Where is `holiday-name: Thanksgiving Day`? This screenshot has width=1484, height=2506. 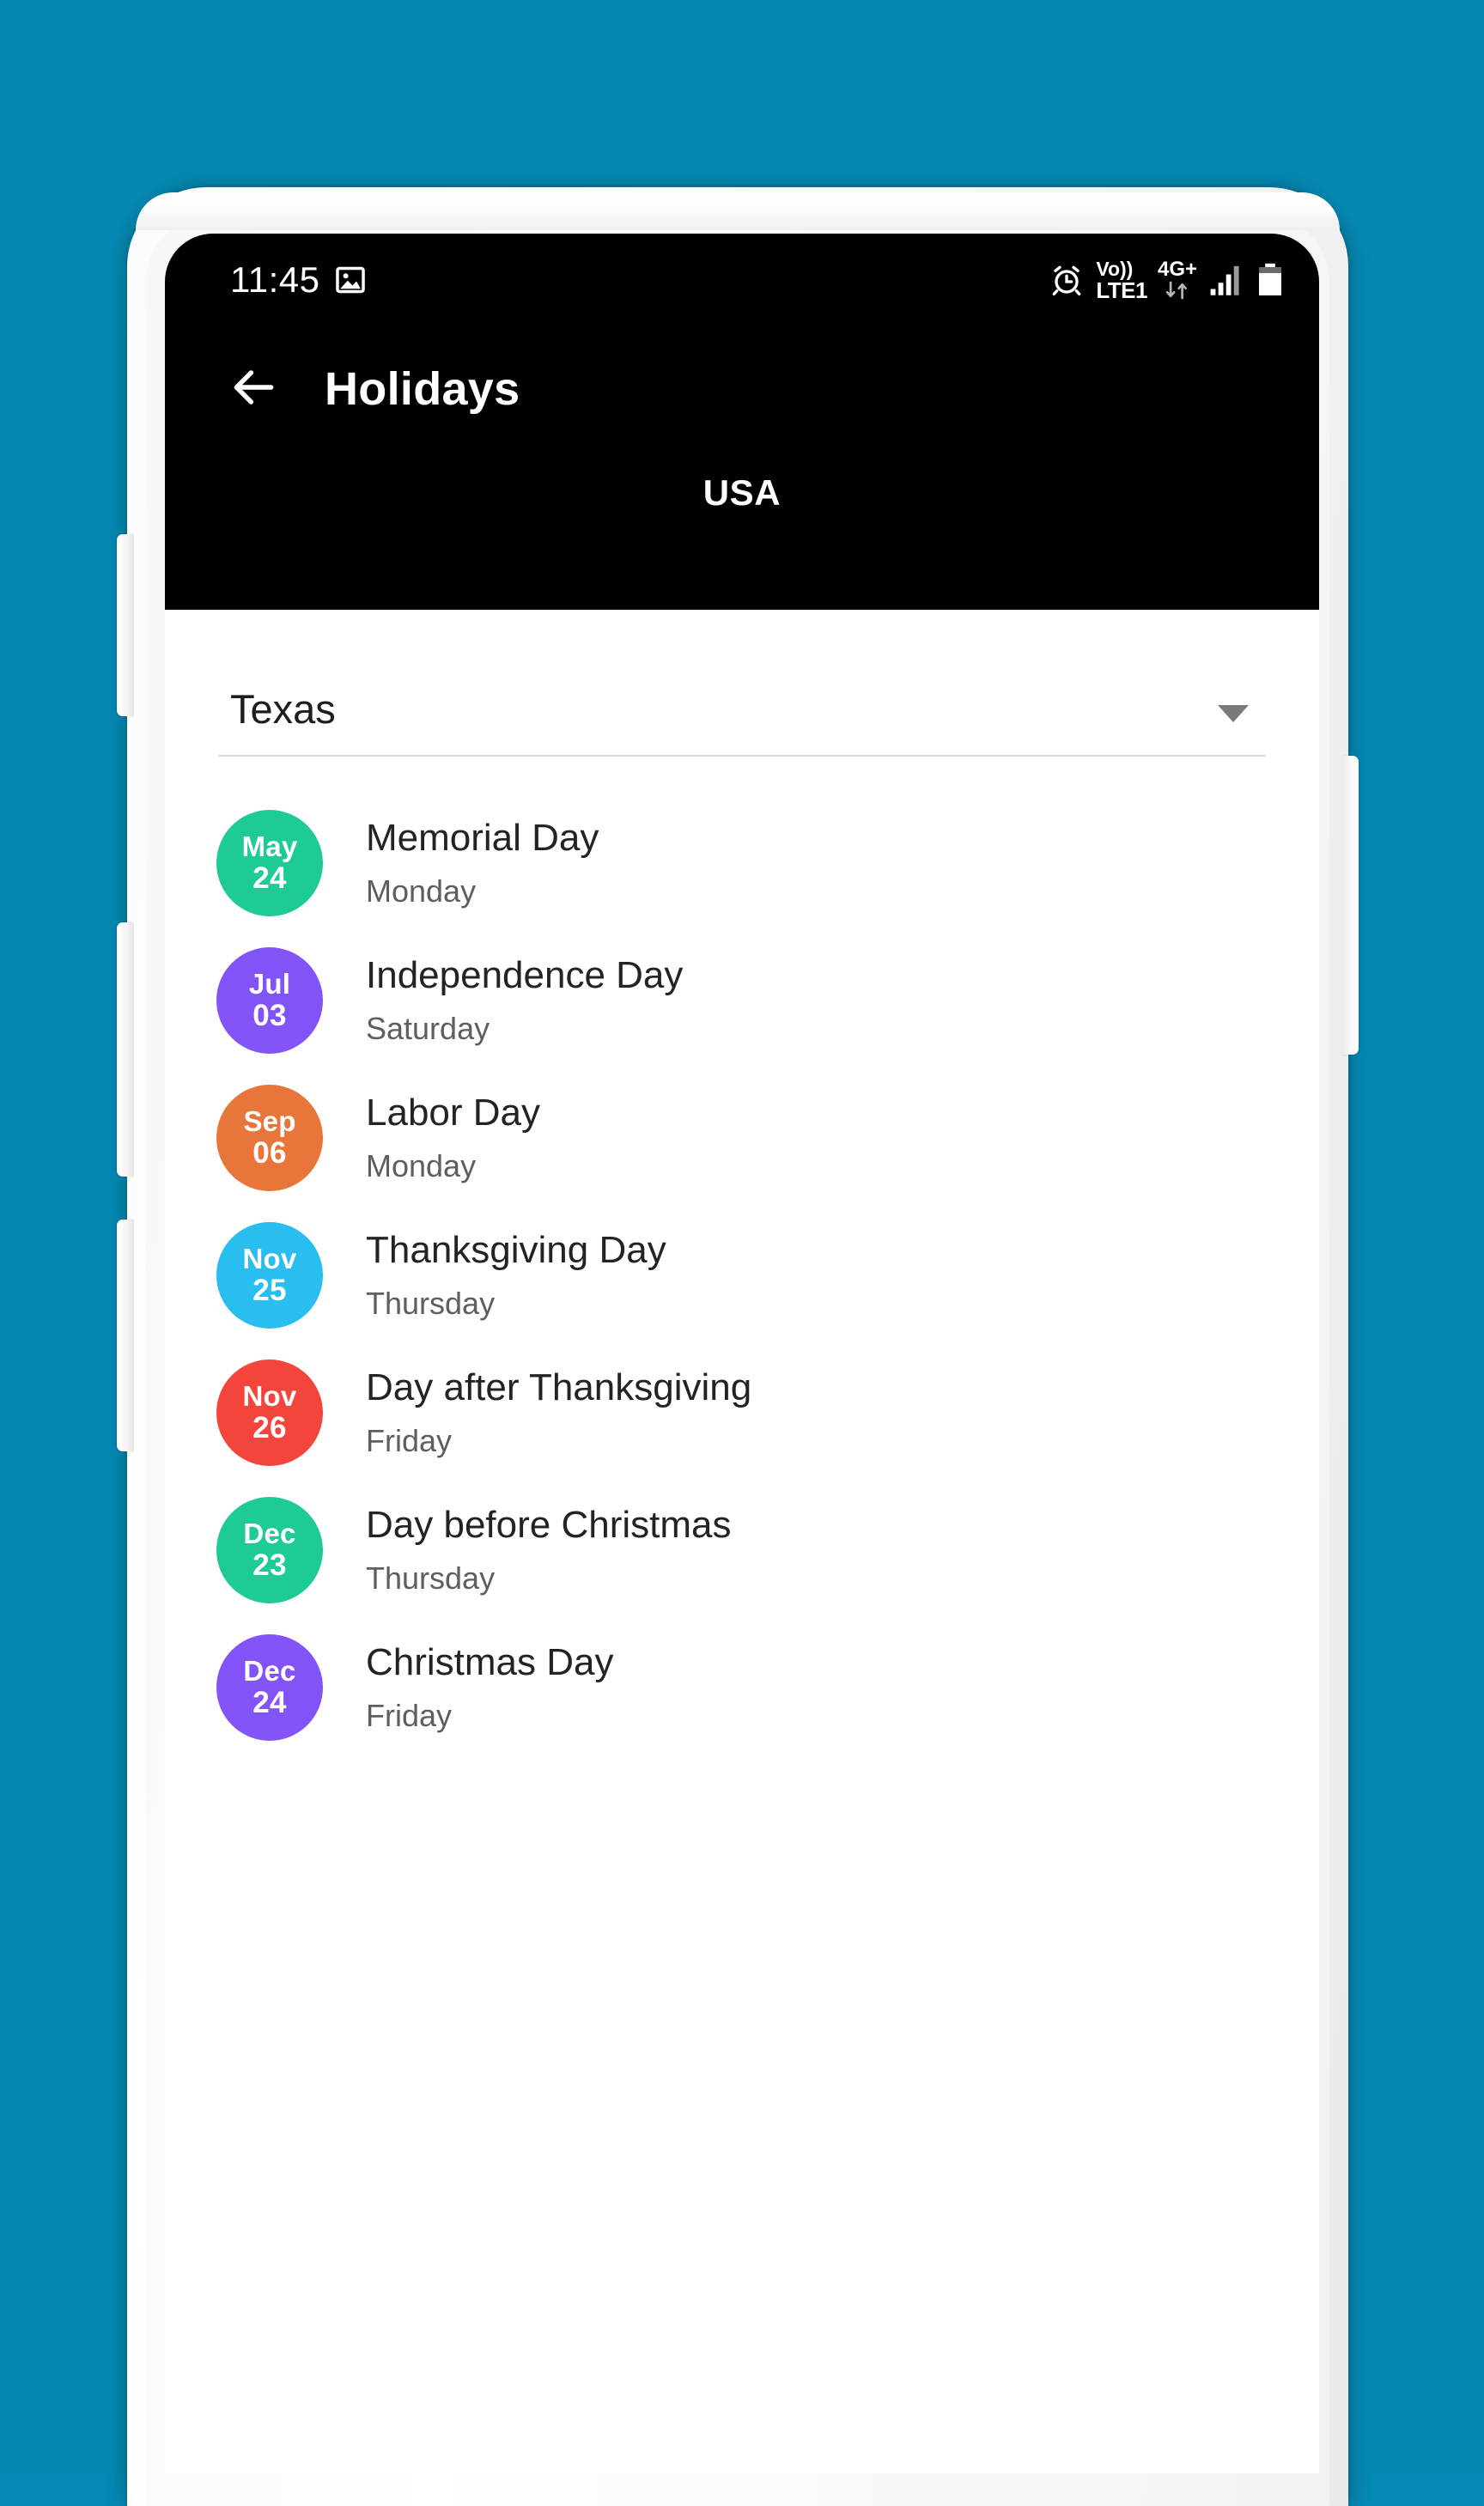
holiday-name: Thanksgiving Day is located at coordinates (516, 1250).